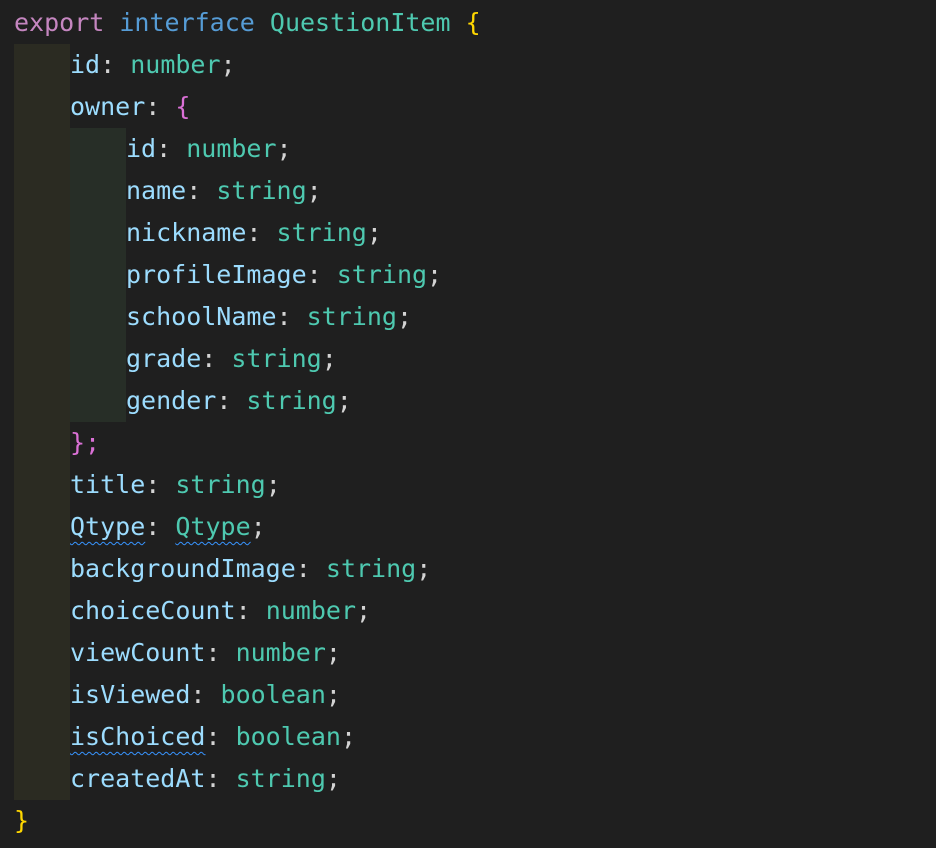 The height and width of the screenshot is (848, 936). I want to click on property-name: createdAt, so click(138, 778).